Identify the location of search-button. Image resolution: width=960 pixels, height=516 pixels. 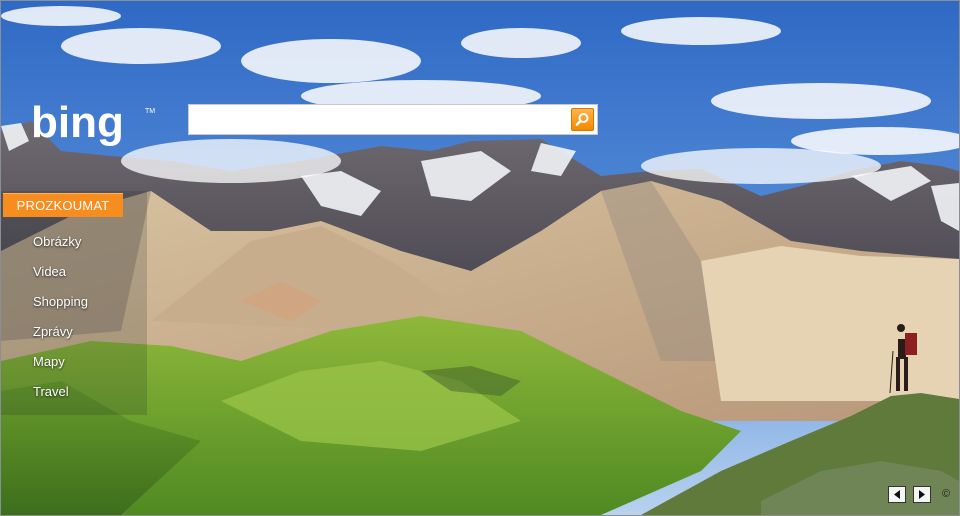
(582, 119).